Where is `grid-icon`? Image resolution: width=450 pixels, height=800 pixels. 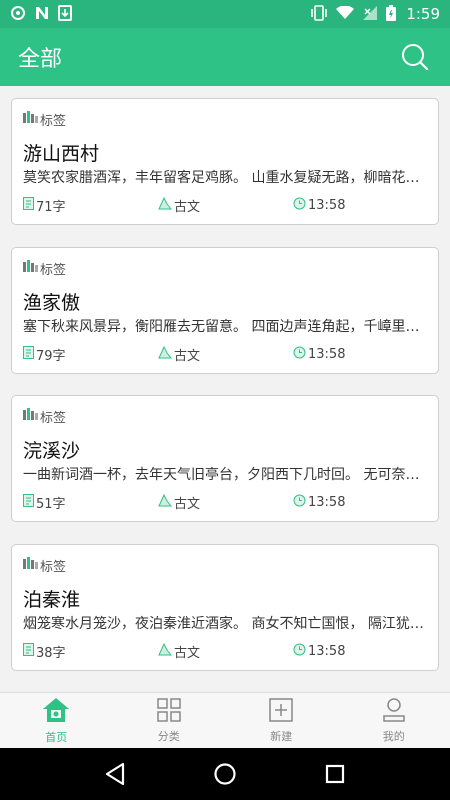 grid-icon is located at coordinates (169, 711).